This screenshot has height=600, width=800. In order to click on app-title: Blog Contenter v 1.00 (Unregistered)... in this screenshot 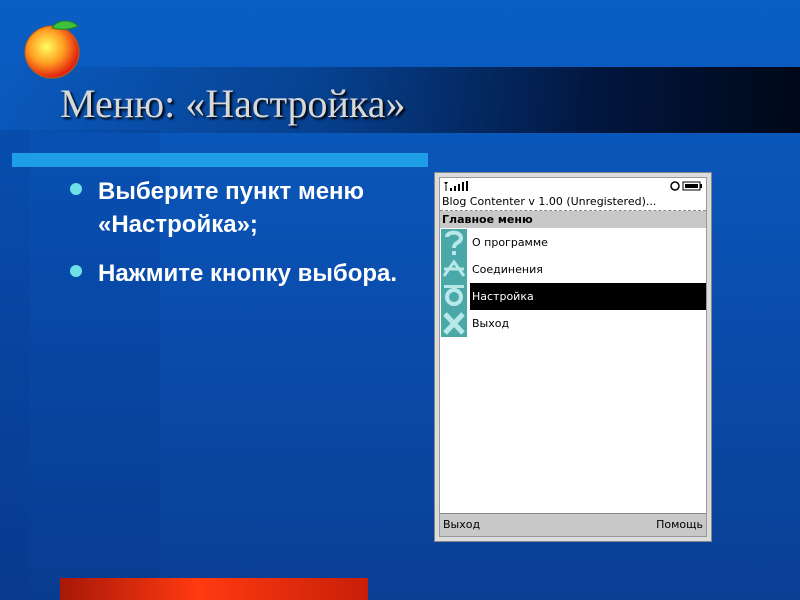, I will do `click(573, 202)`.